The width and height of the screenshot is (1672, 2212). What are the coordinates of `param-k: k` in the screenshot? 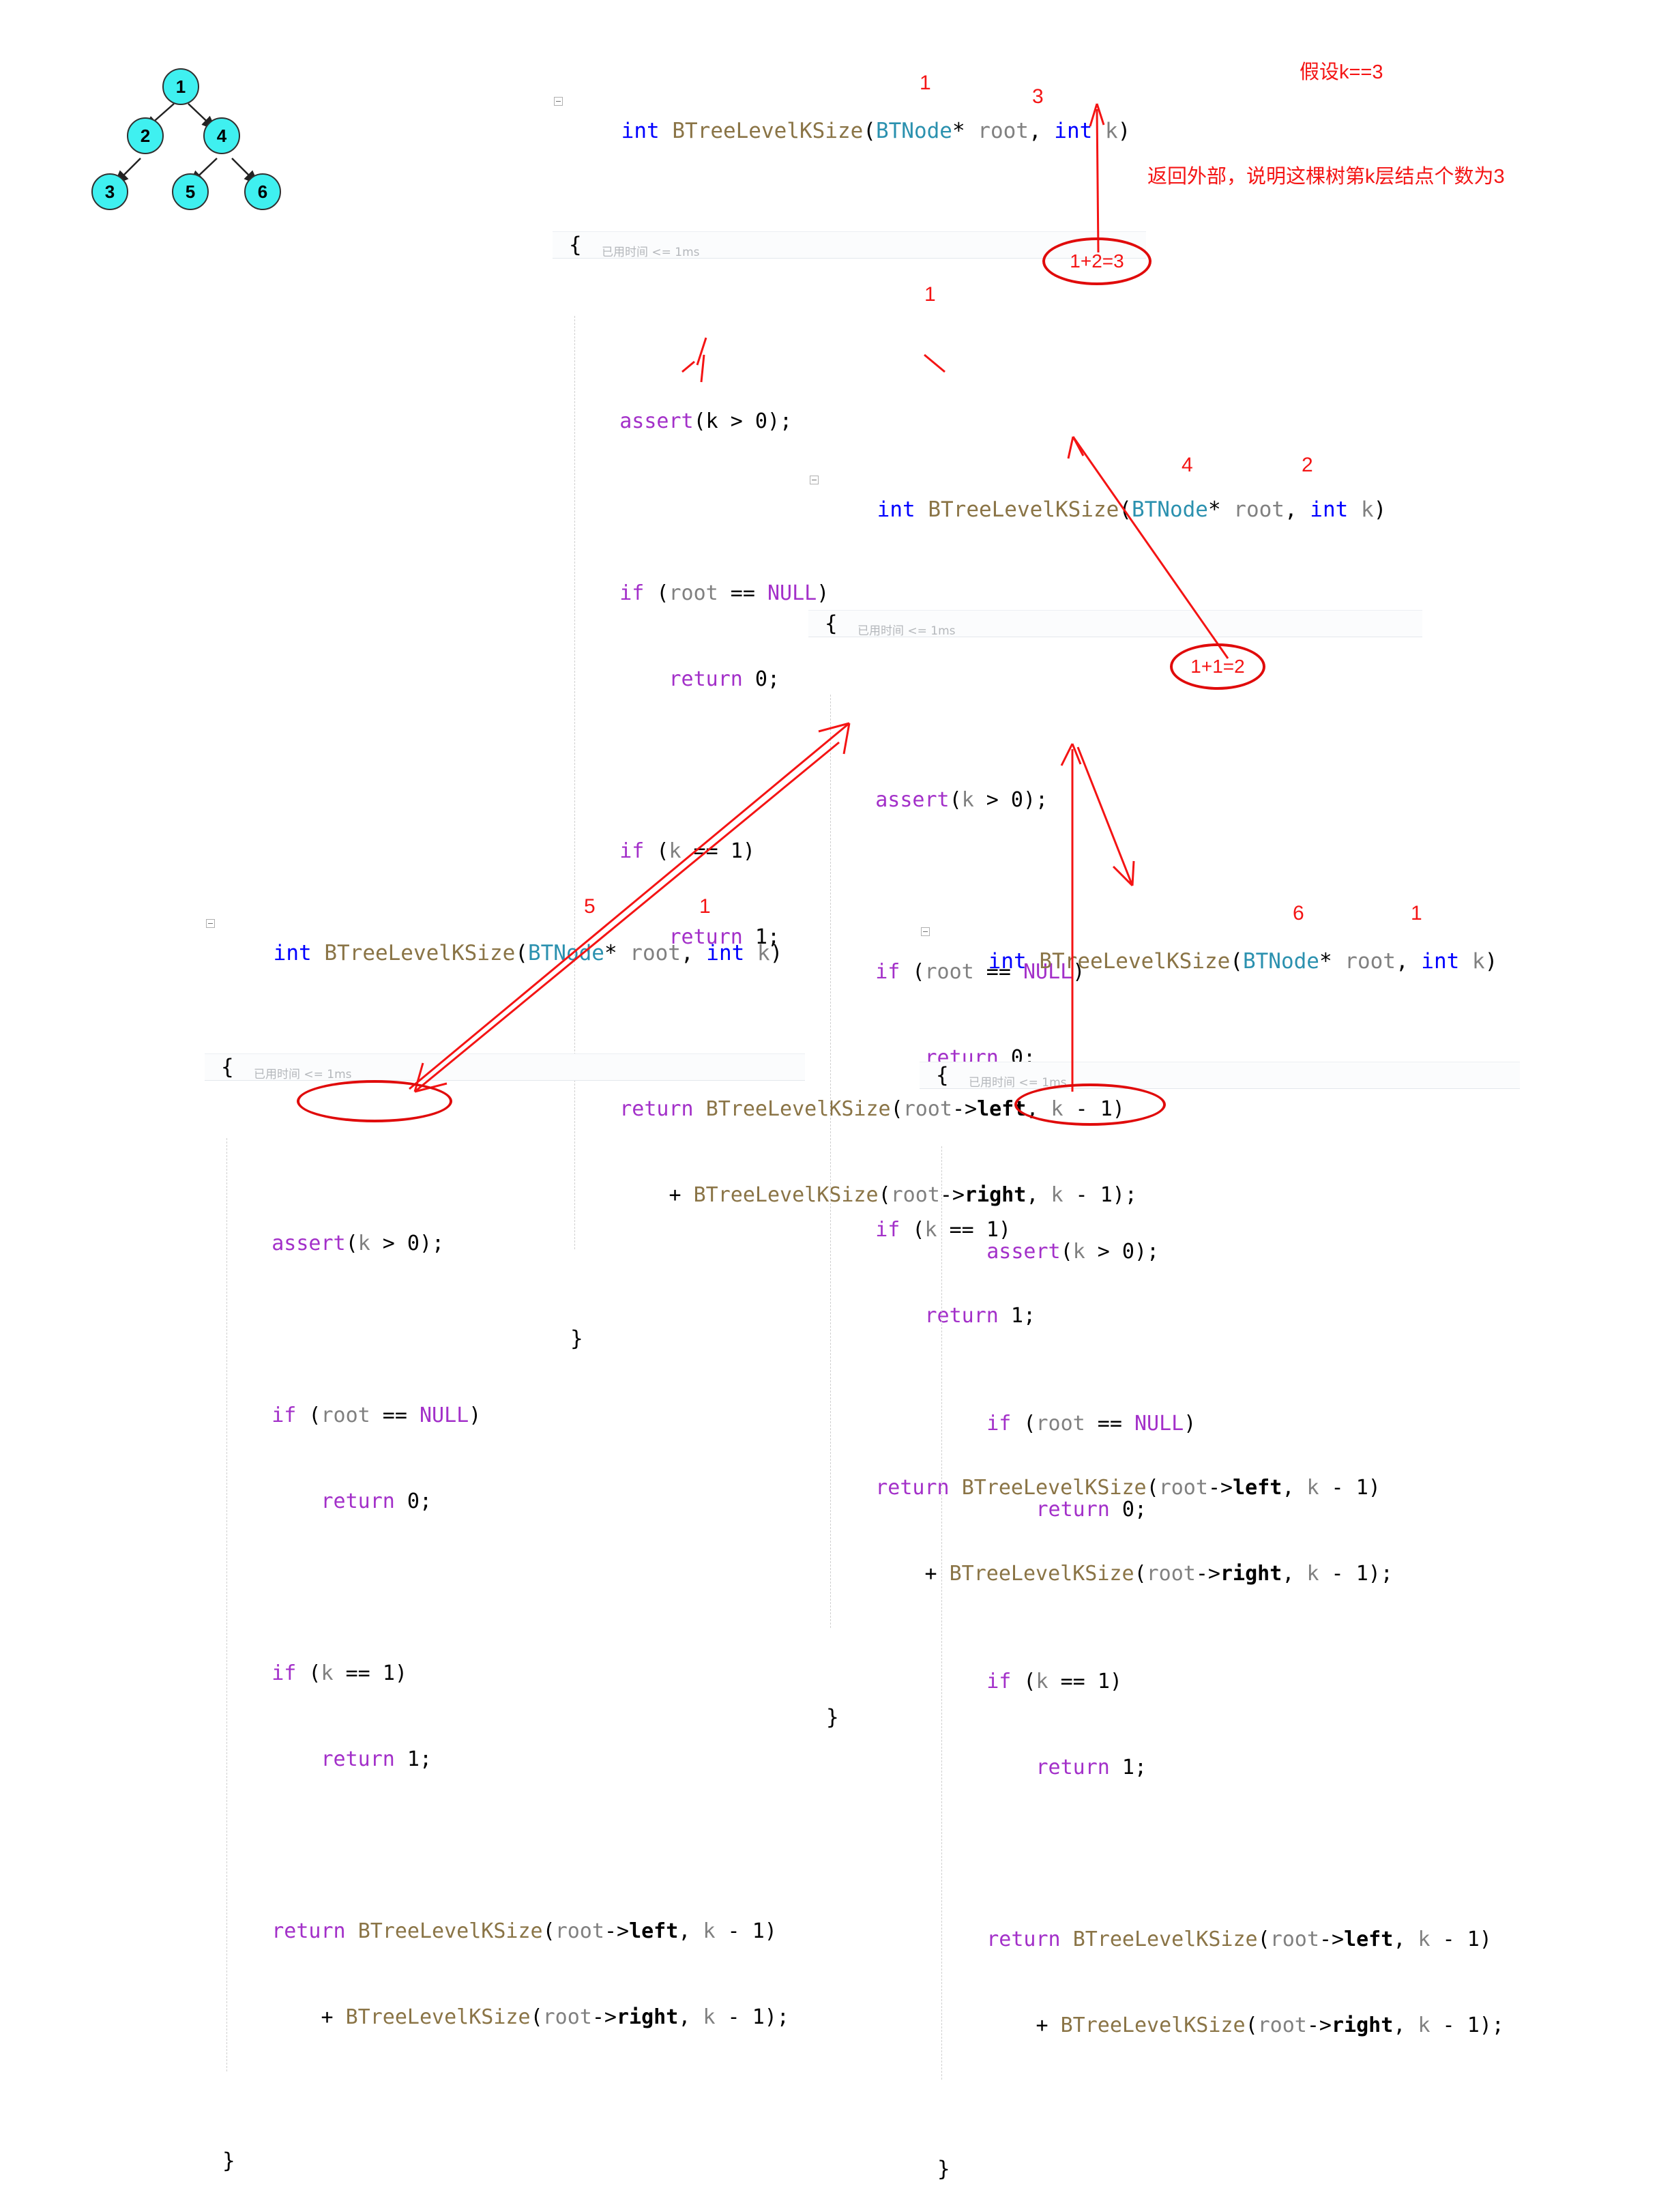 It's located at (1105, 131).